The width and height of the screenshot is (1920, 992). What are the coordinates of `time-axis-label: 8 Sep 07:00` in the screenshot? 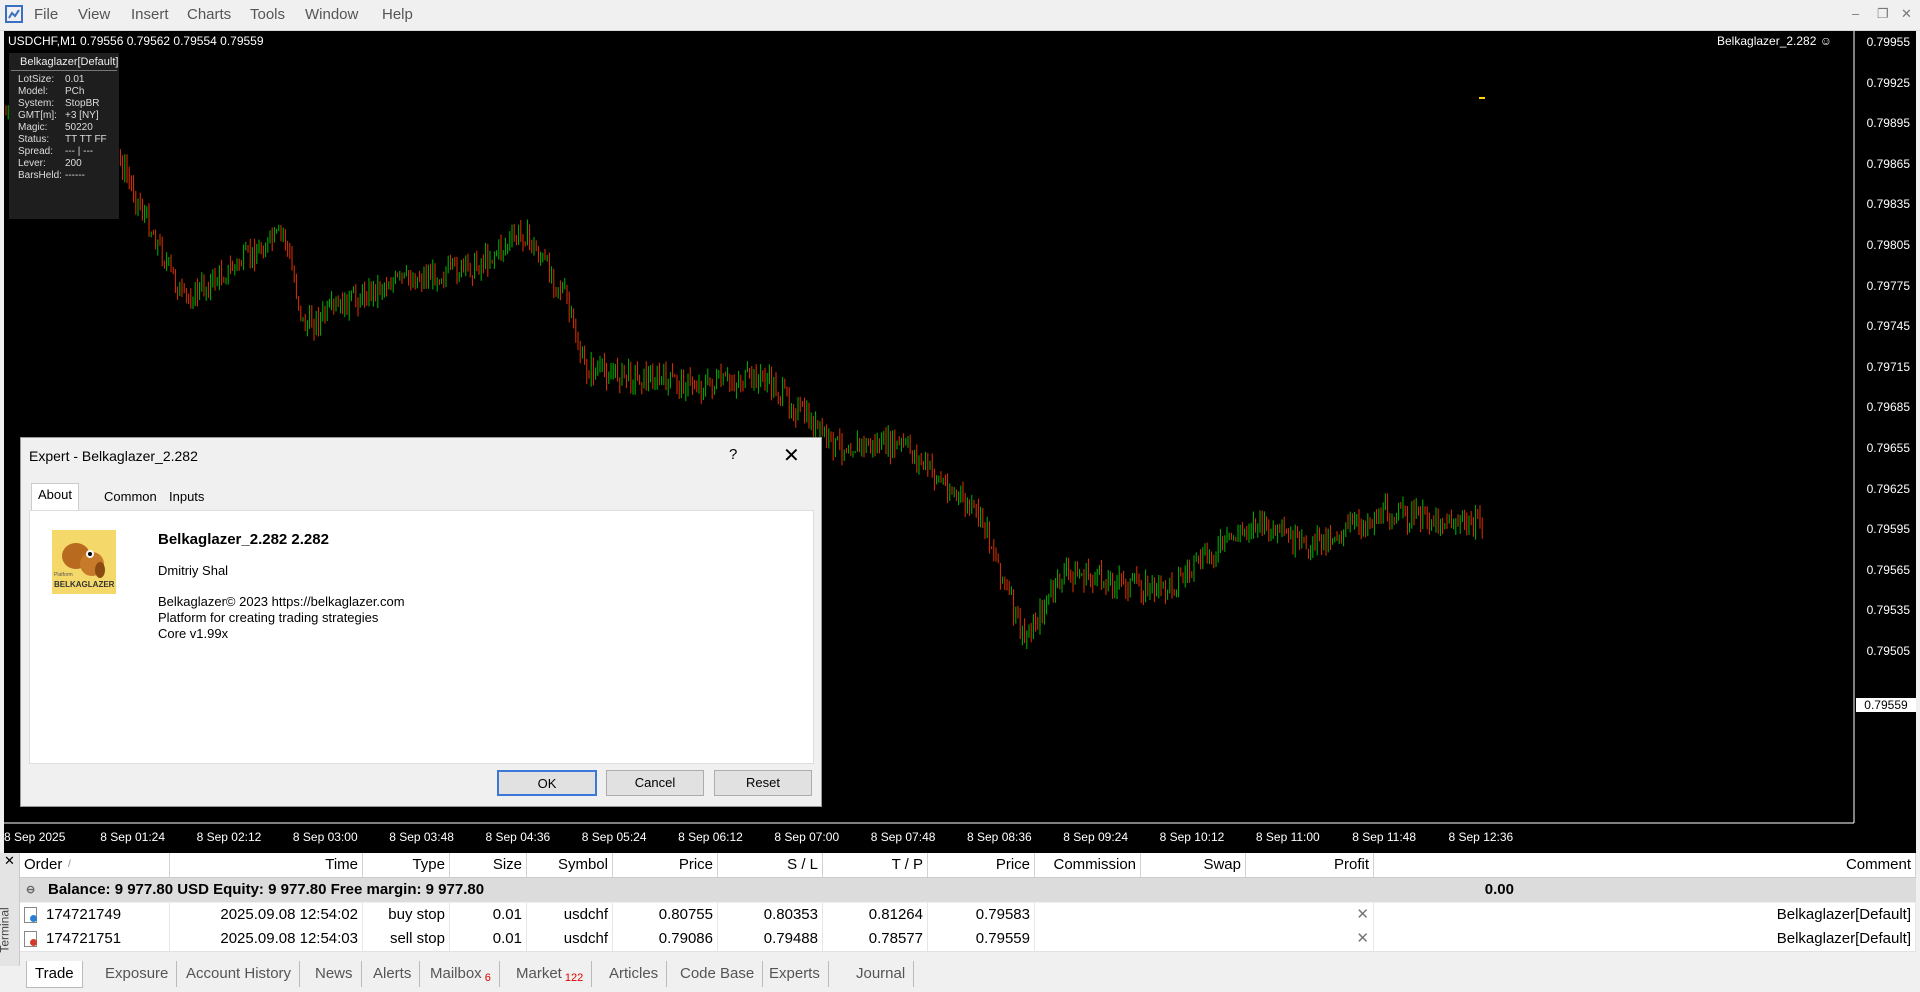 It's located at (807, 837).